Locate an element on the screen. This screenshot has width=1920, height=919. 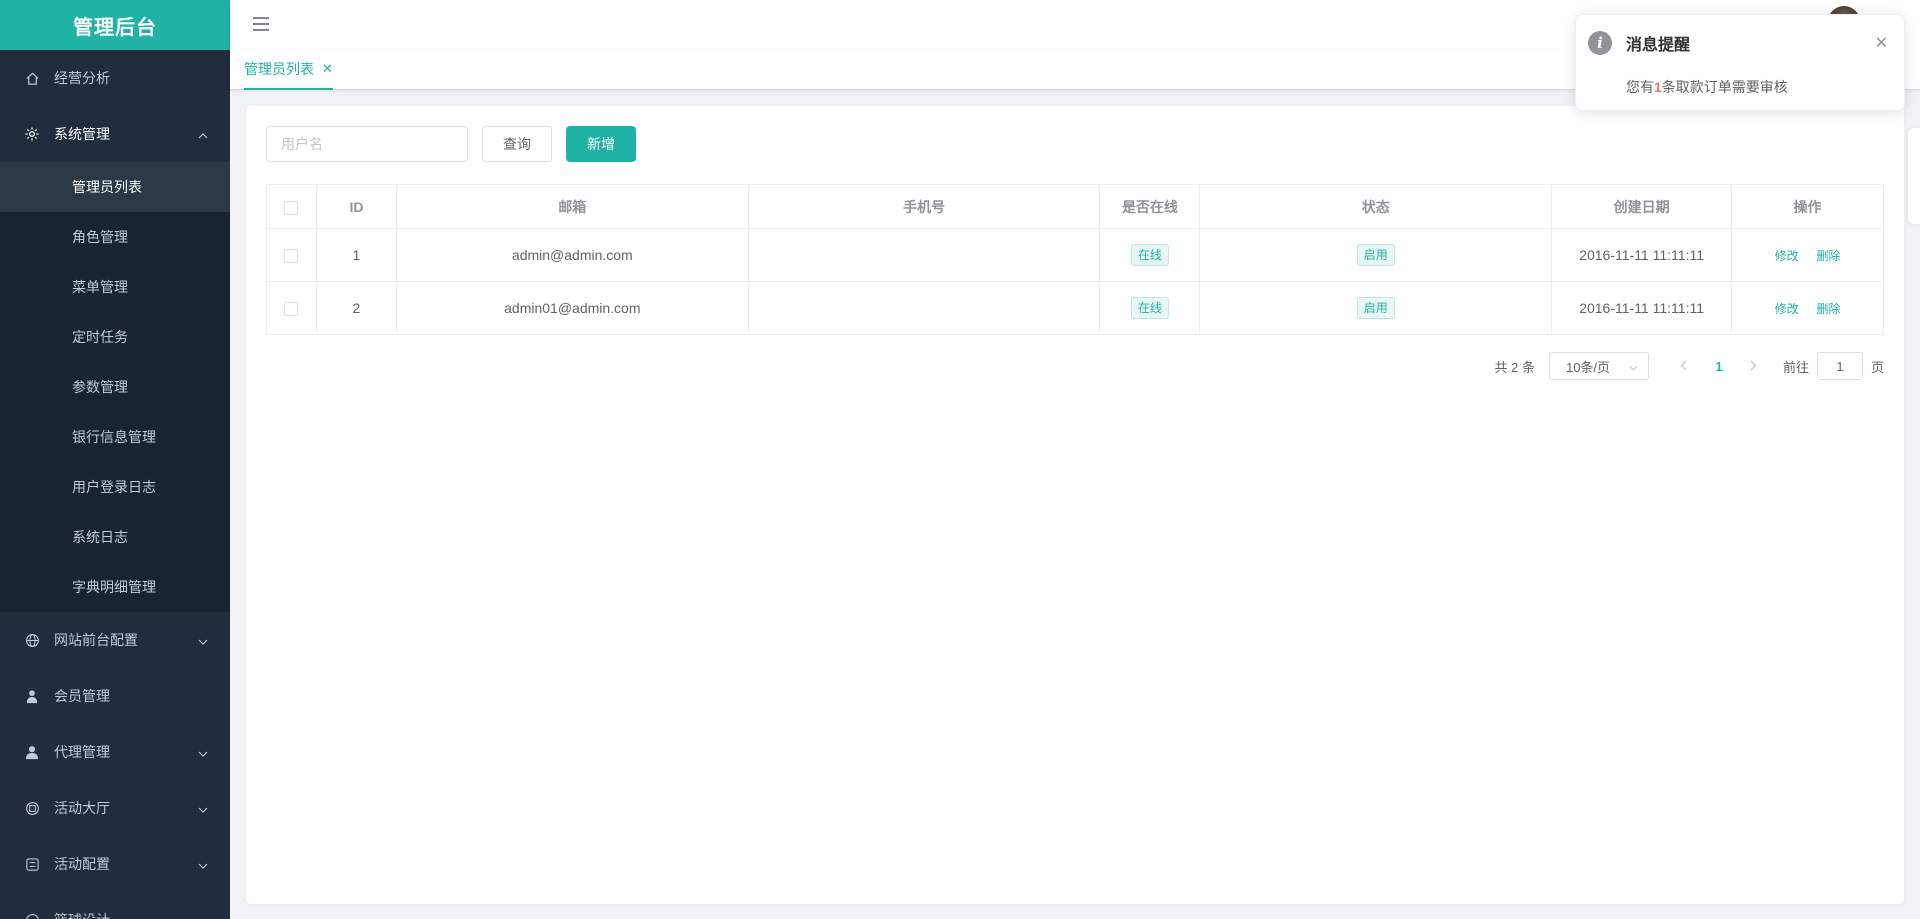
sidebar-item-business-analysis: 经营分析 is located at coordinates (115, 78).